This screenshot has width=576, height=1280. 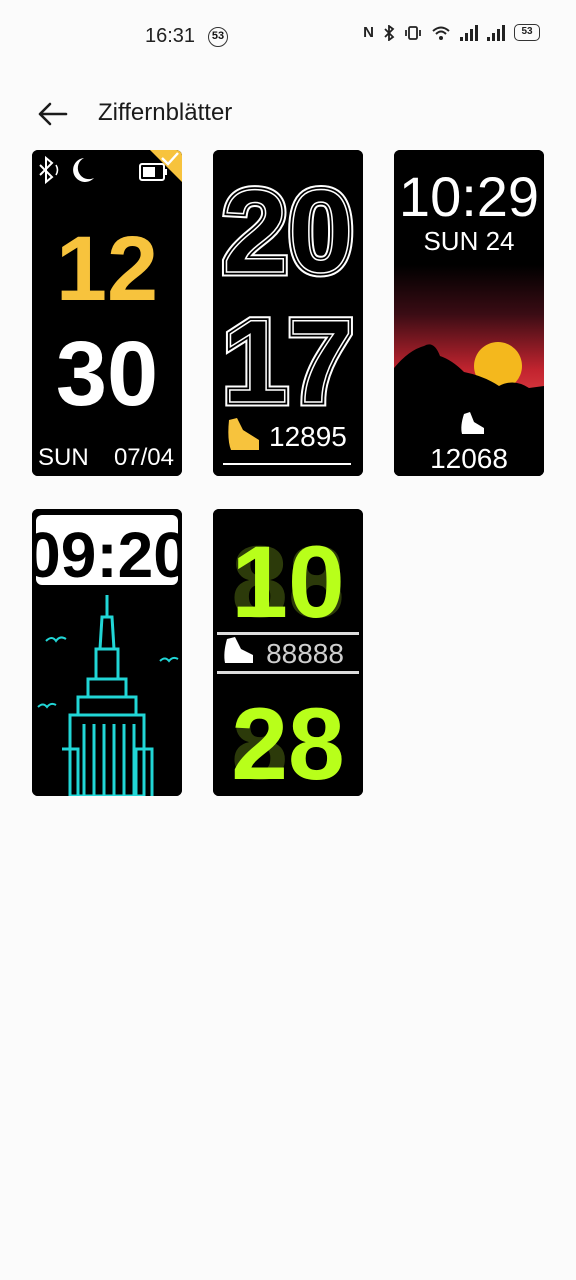 I want to click on notification-count-badge: 53, so click(x=218, y=37).